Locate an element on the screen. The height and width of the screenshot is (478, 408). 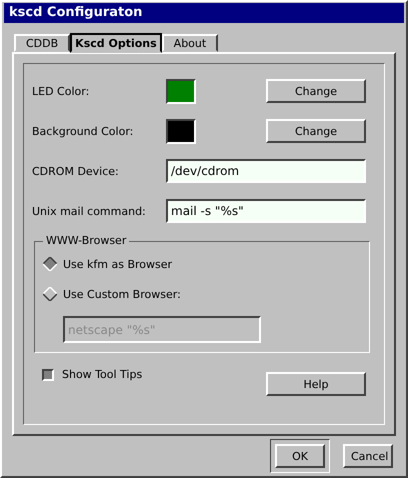
field-label: CDROM Device: is located at coordinates (76, 171).